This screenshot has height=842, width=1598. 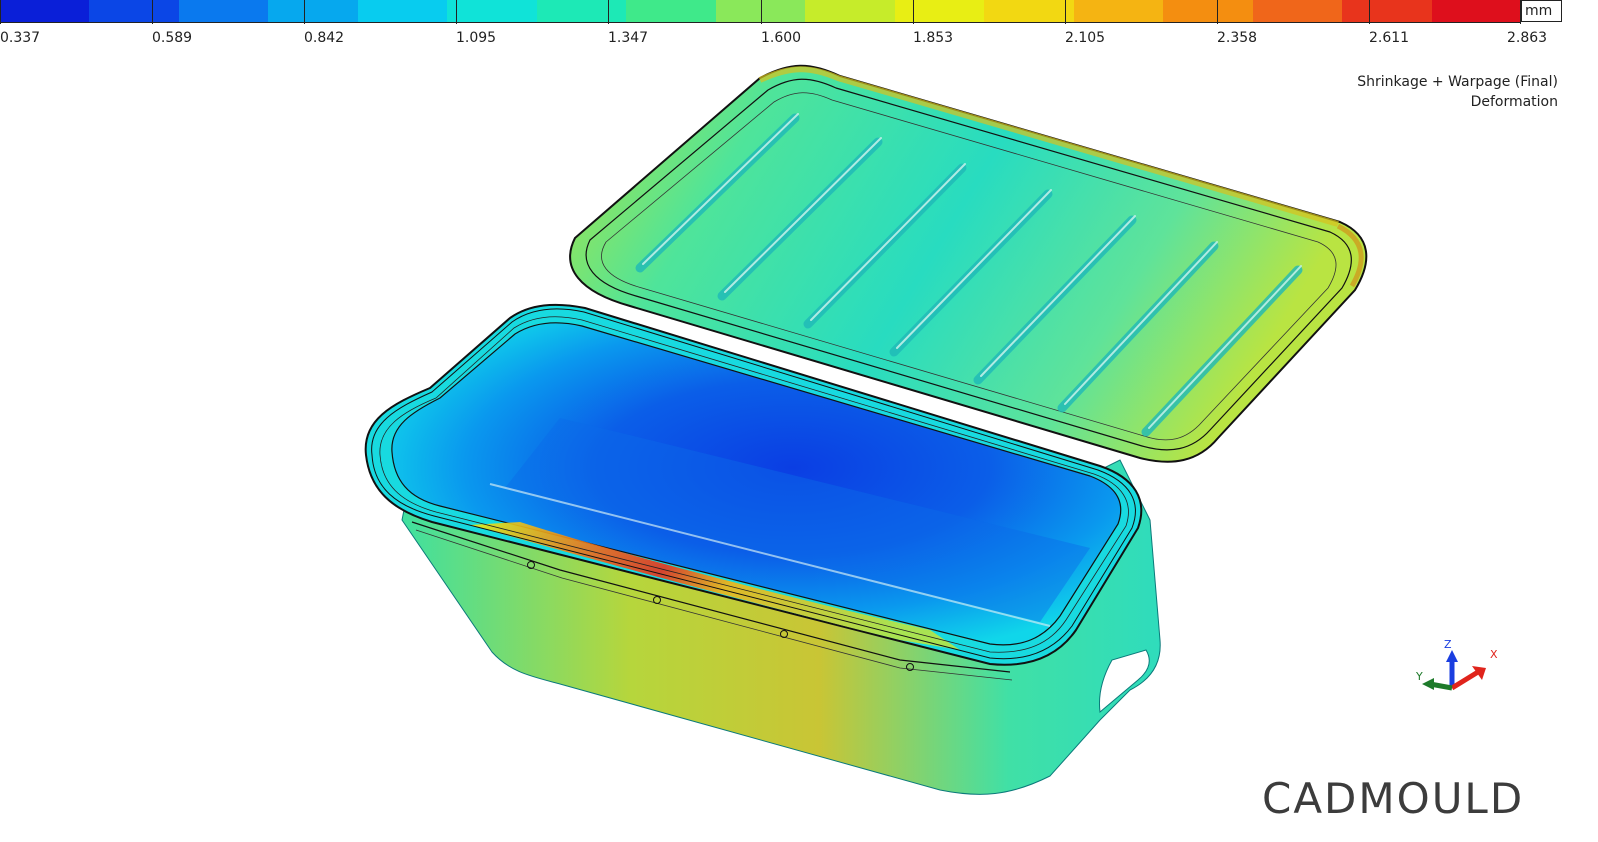 I want to click on triad-y-label: Y, so click(x=1419, y=676).